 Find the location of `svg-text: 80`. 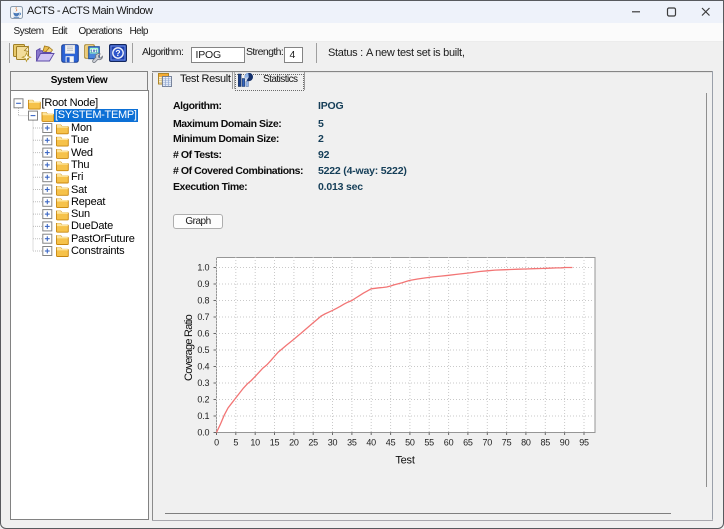

svg-text: 80 is located at coordinates (526, 443).